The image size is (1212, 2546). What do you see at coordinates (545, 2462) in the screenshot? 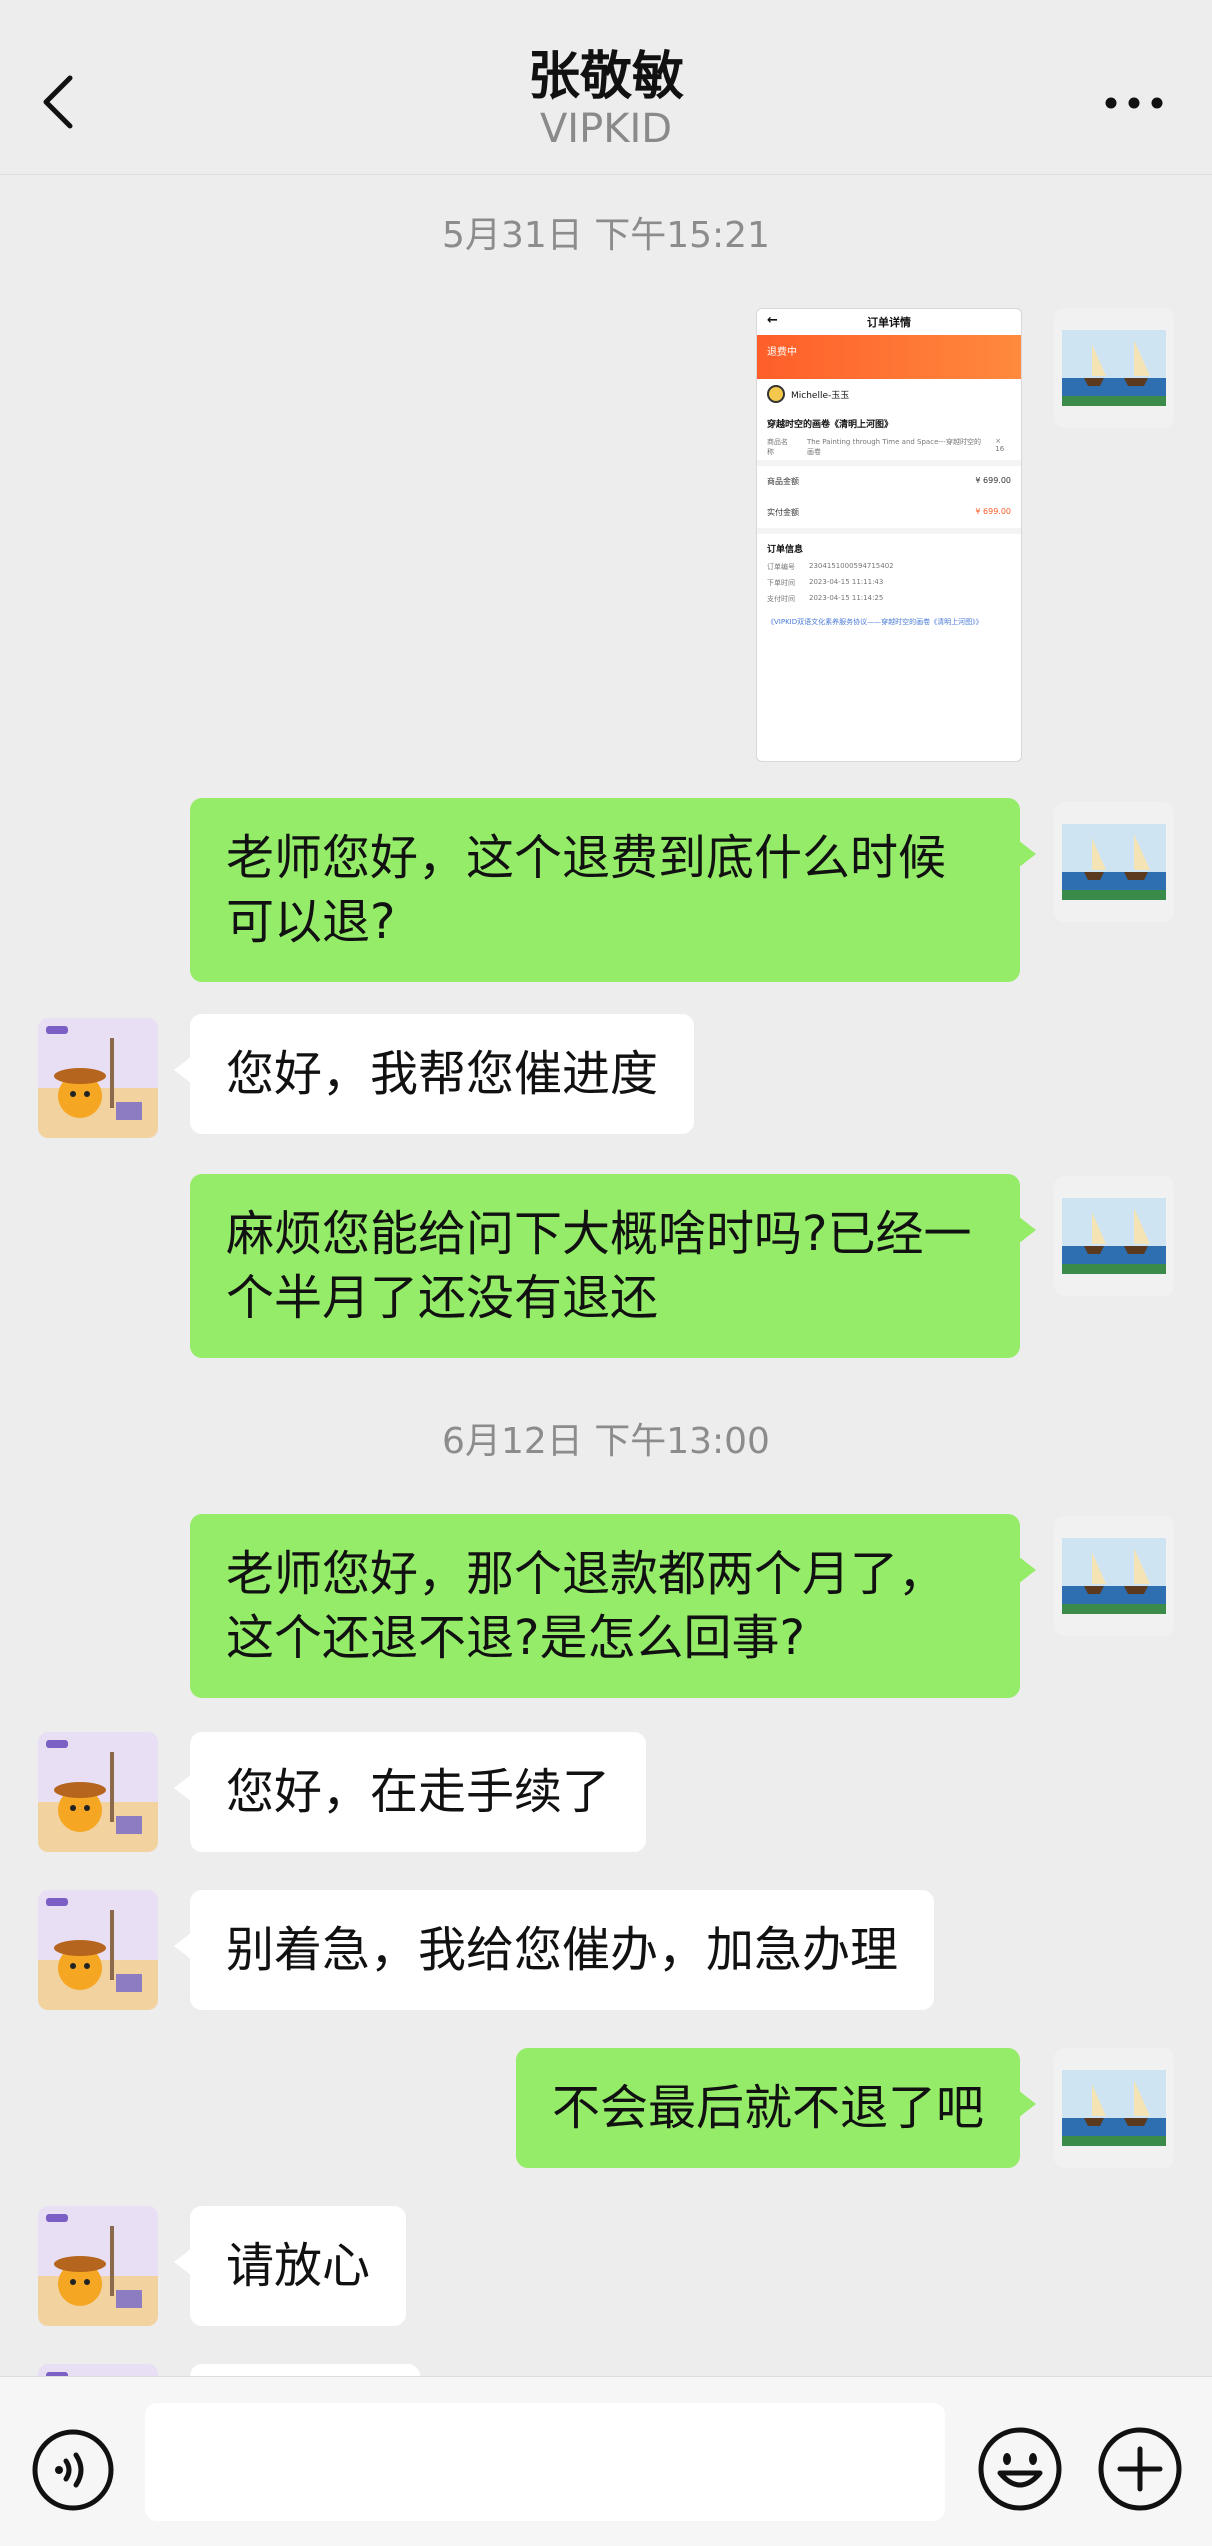
I see `message-input` at bounding box center [545, 2462].